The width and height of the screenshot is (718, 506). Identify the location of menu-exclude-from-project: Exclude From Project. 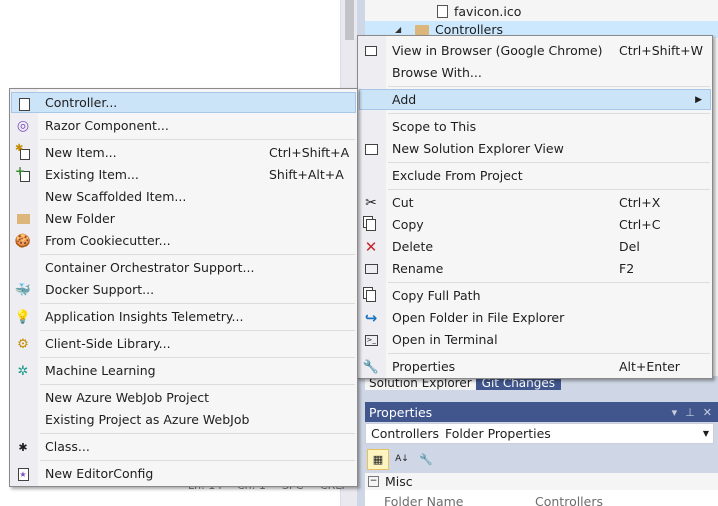
(535, 175).